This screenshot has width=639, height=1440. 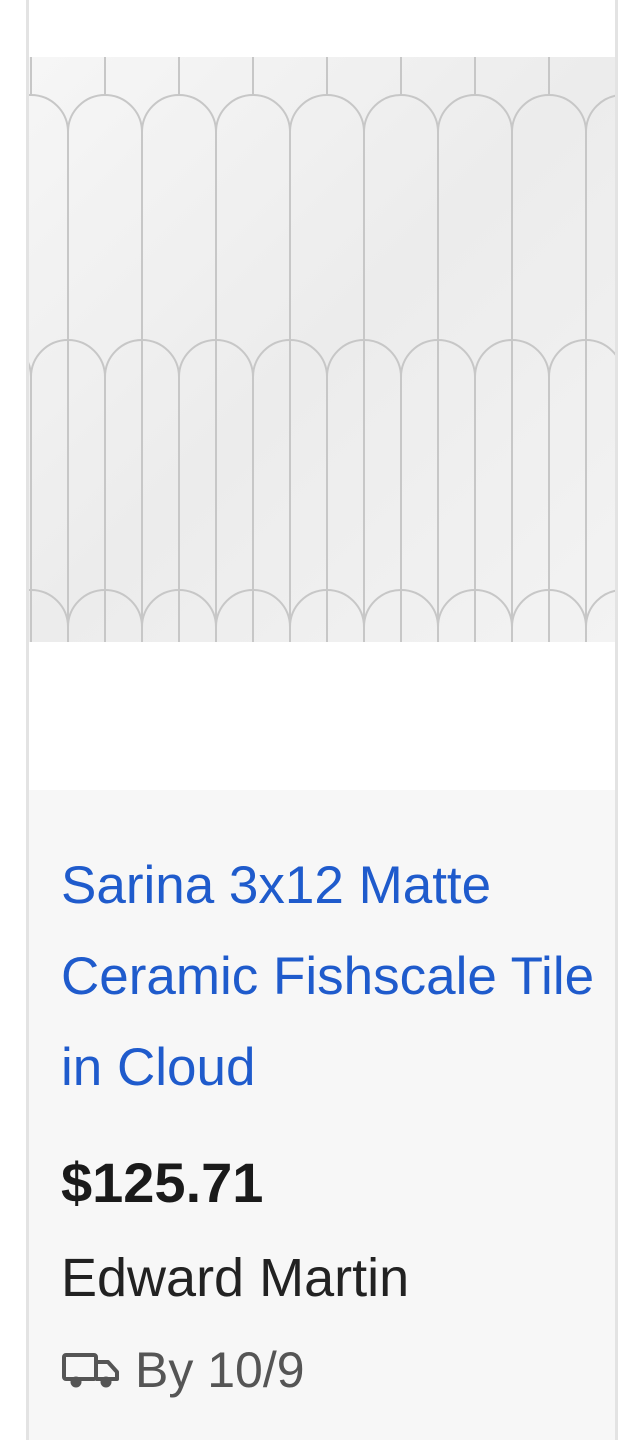 I want to click on delivery-estimate: By 10/9, so click(x=183, y=1370).